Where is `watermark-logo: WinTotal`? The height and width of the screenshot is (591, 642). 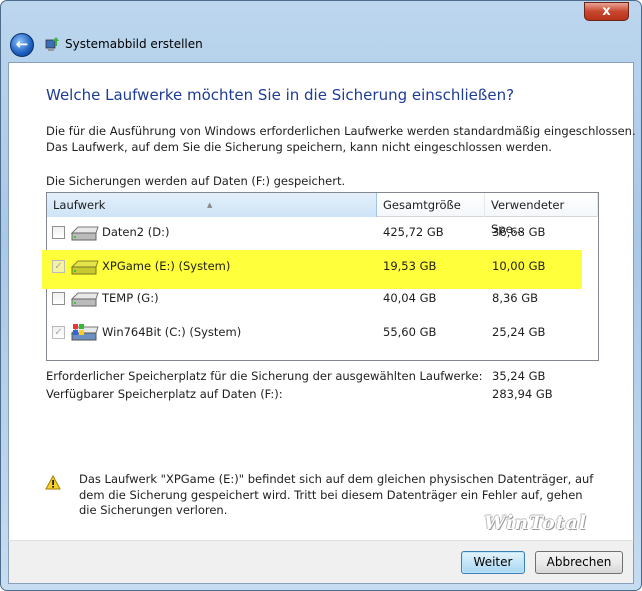
watermark-logo: WinTotal is located at coordinates (535, 523).